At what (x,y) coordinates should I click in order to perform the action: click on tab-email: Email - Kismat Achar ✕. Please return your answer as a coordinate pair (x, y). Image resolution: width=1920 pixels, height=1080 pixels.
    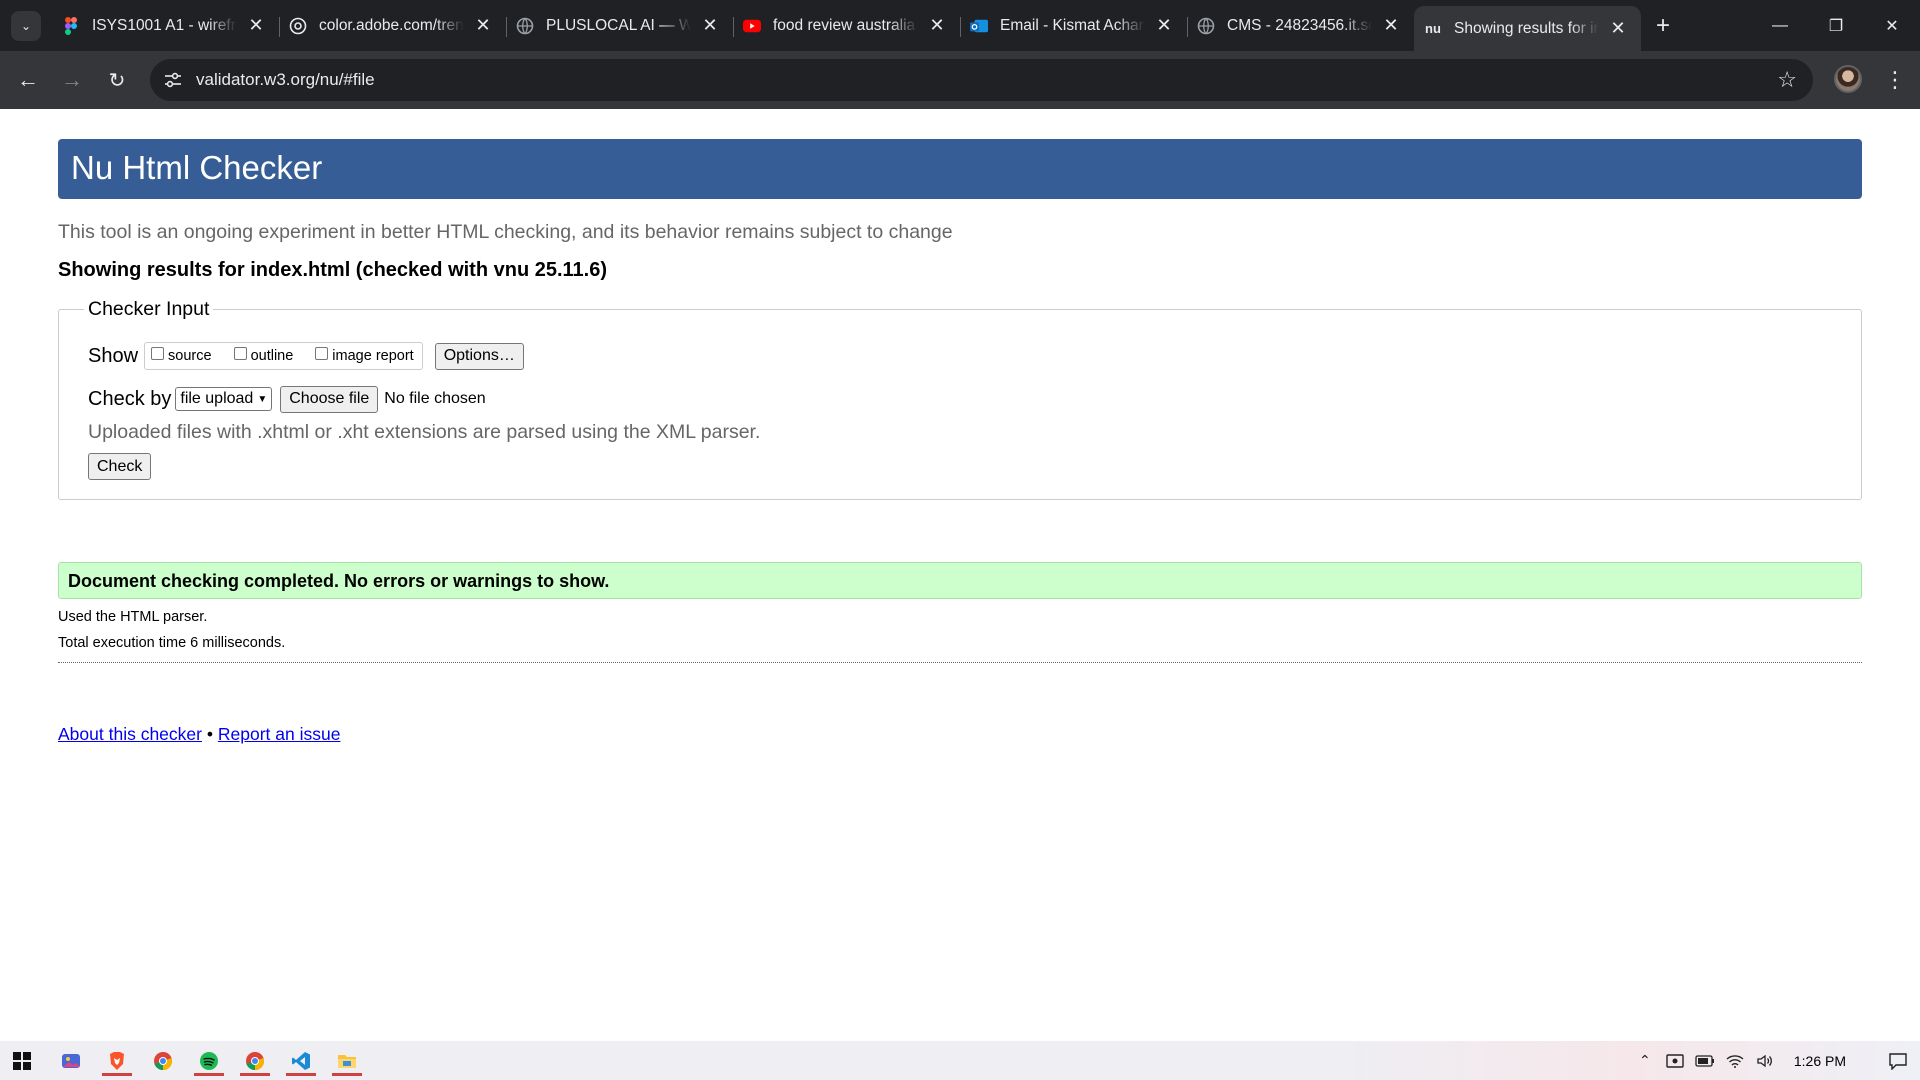
    Looking at the image, I should click on (1073, 25).